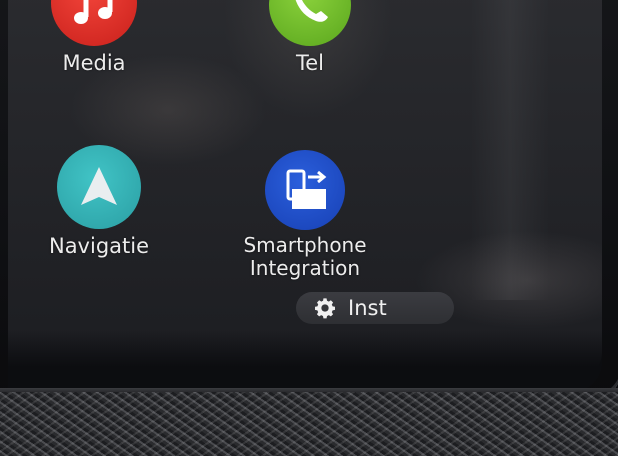 The image size is (618, 456). What do you see at coordinates (309, 63) in the screenshot?
I see `tel-label: Tel` at bounding box center [309, 63].